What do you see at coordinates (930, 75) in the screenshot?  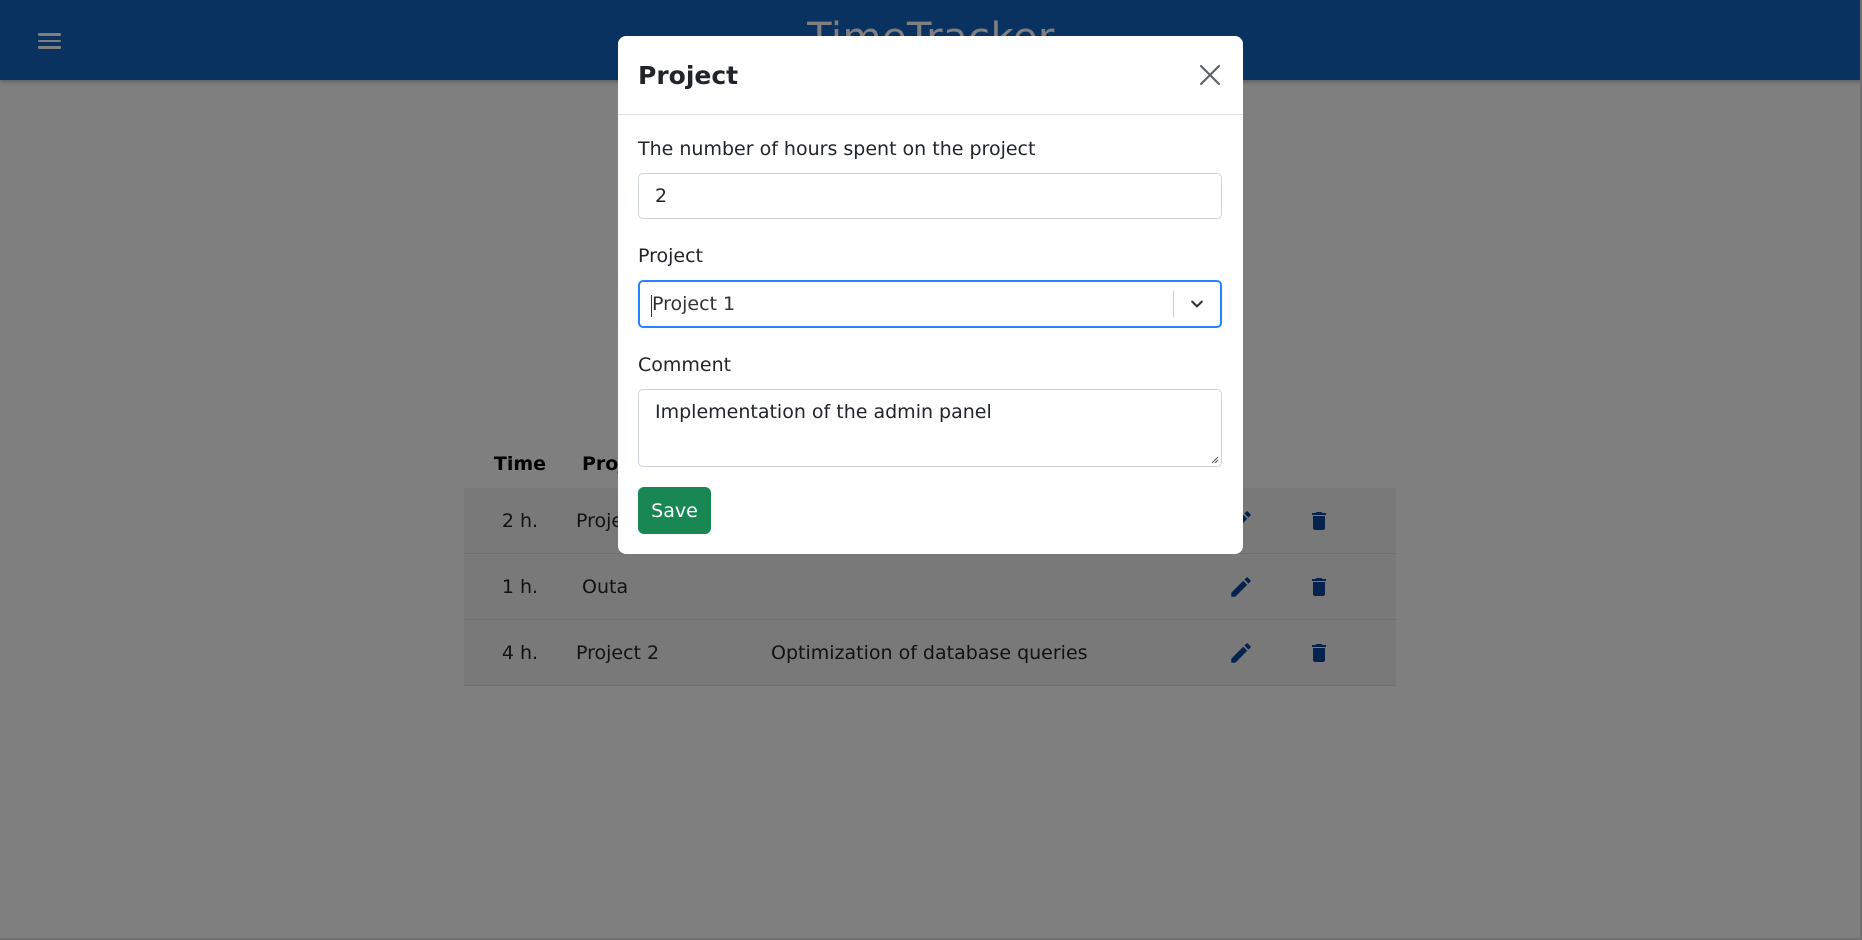 I see `modal-header: Project` at bounding box center [930, 75].